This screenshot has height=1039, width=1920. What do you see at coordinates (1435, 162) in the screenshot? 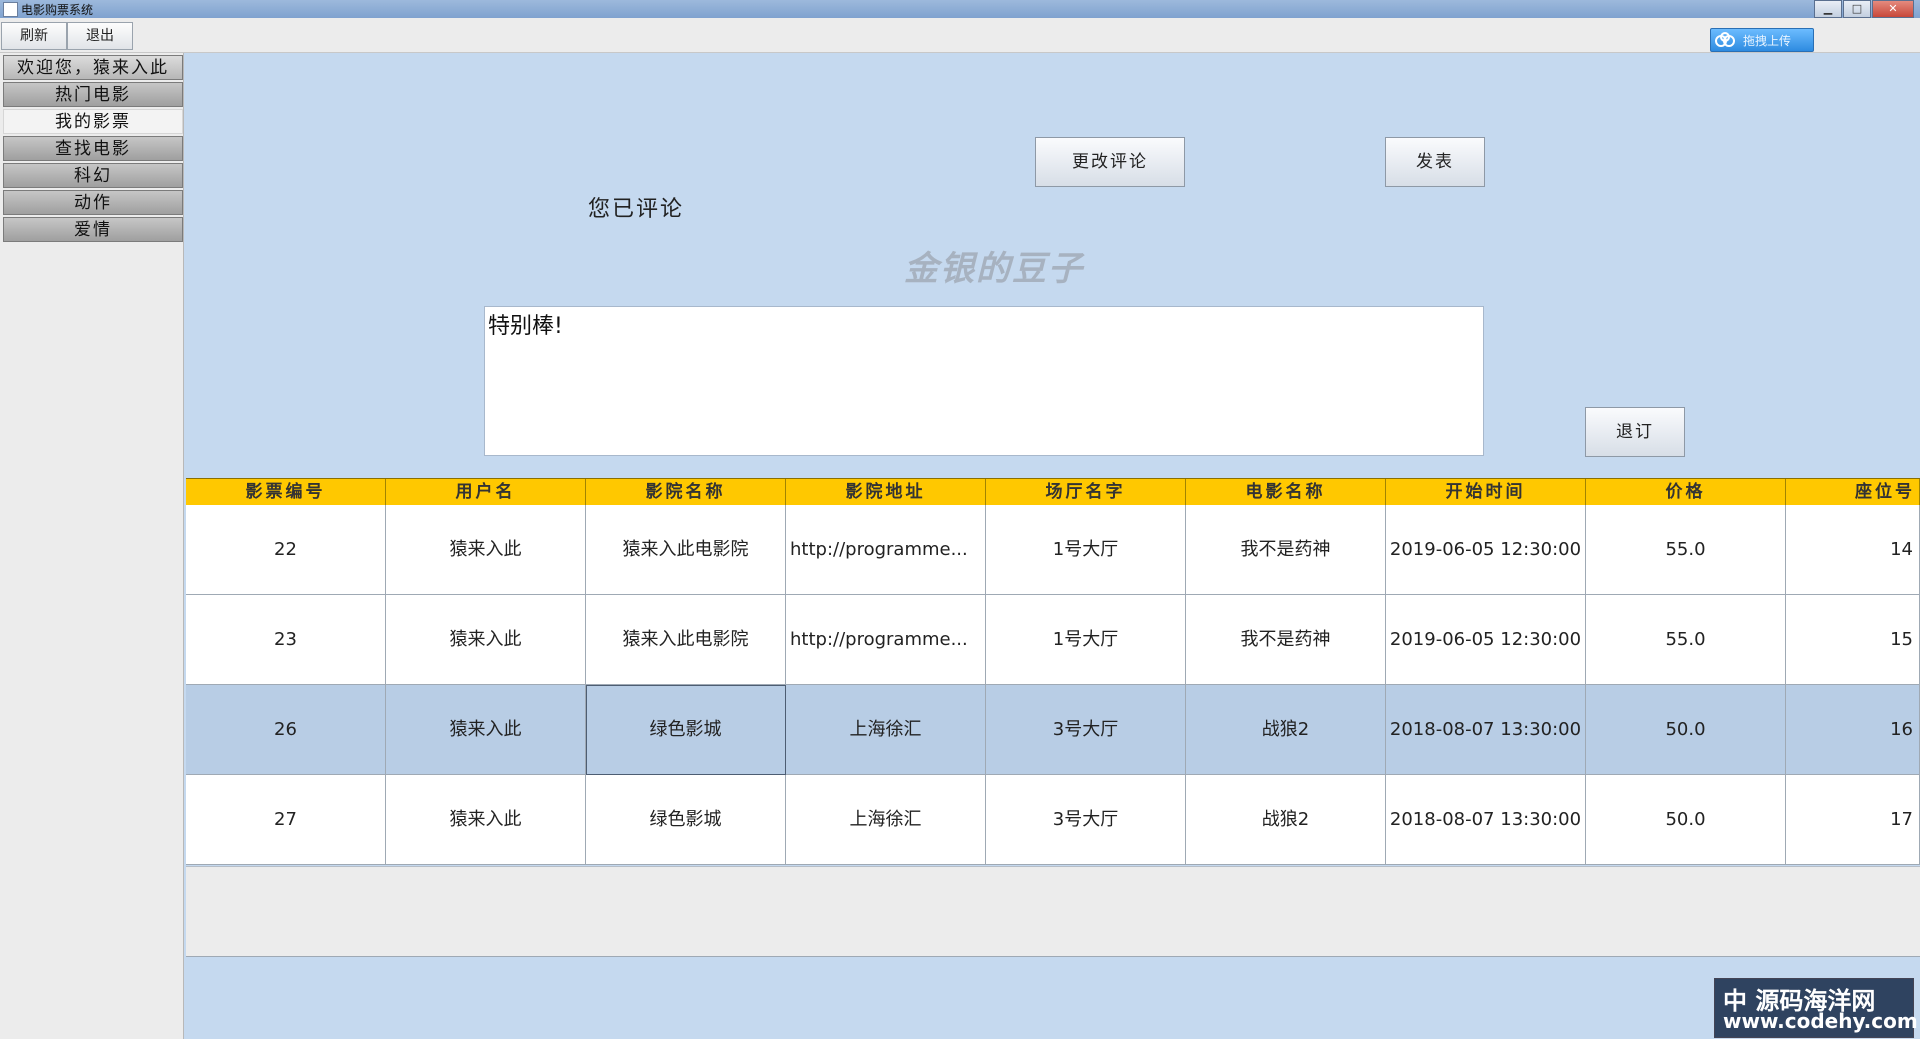
I see `publish-button: 发表` at bounding box center [1435, 162].